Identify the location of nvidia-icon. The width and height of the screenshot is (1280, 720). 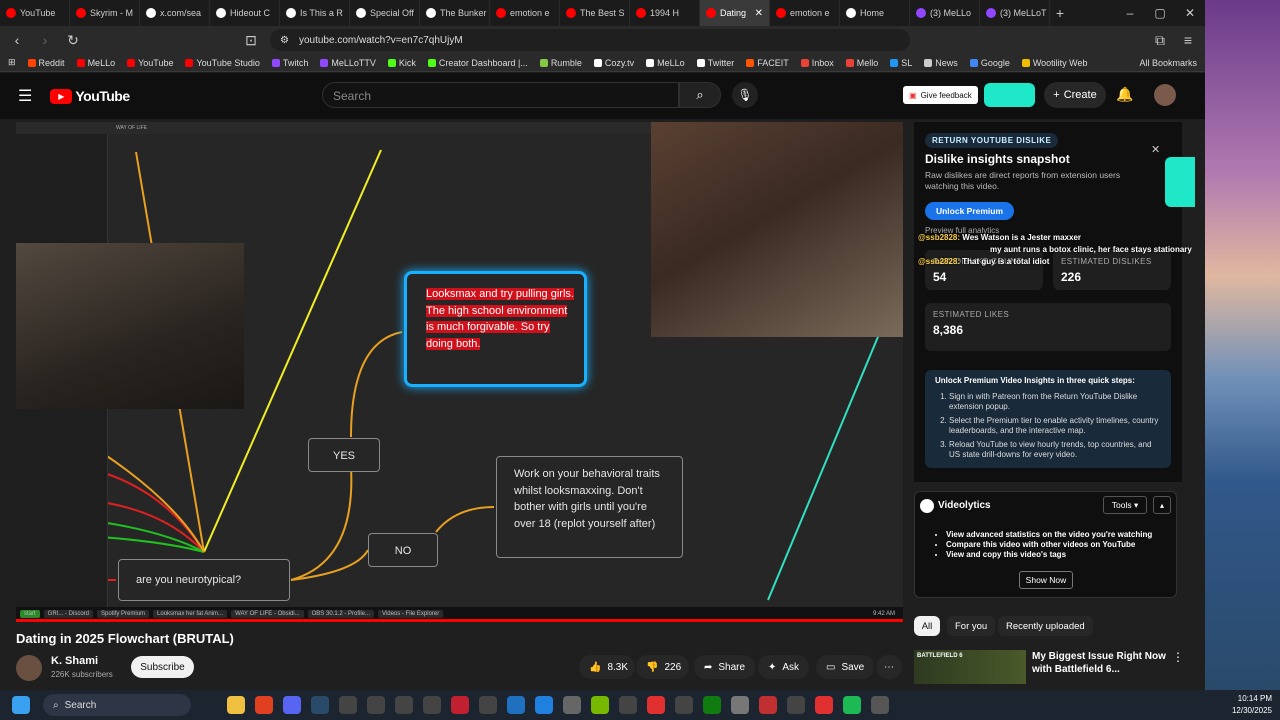
(600, 705).